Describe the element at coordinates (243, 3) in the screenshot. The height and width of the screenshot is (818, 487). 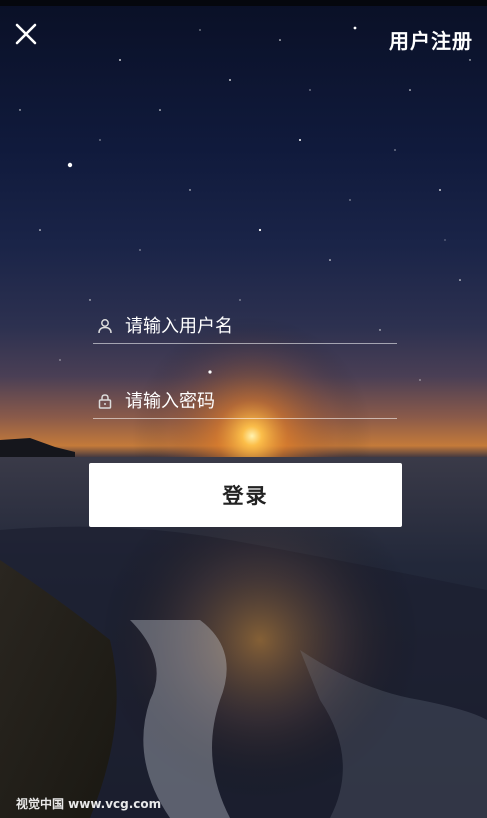
I see `status-bar` at that location.